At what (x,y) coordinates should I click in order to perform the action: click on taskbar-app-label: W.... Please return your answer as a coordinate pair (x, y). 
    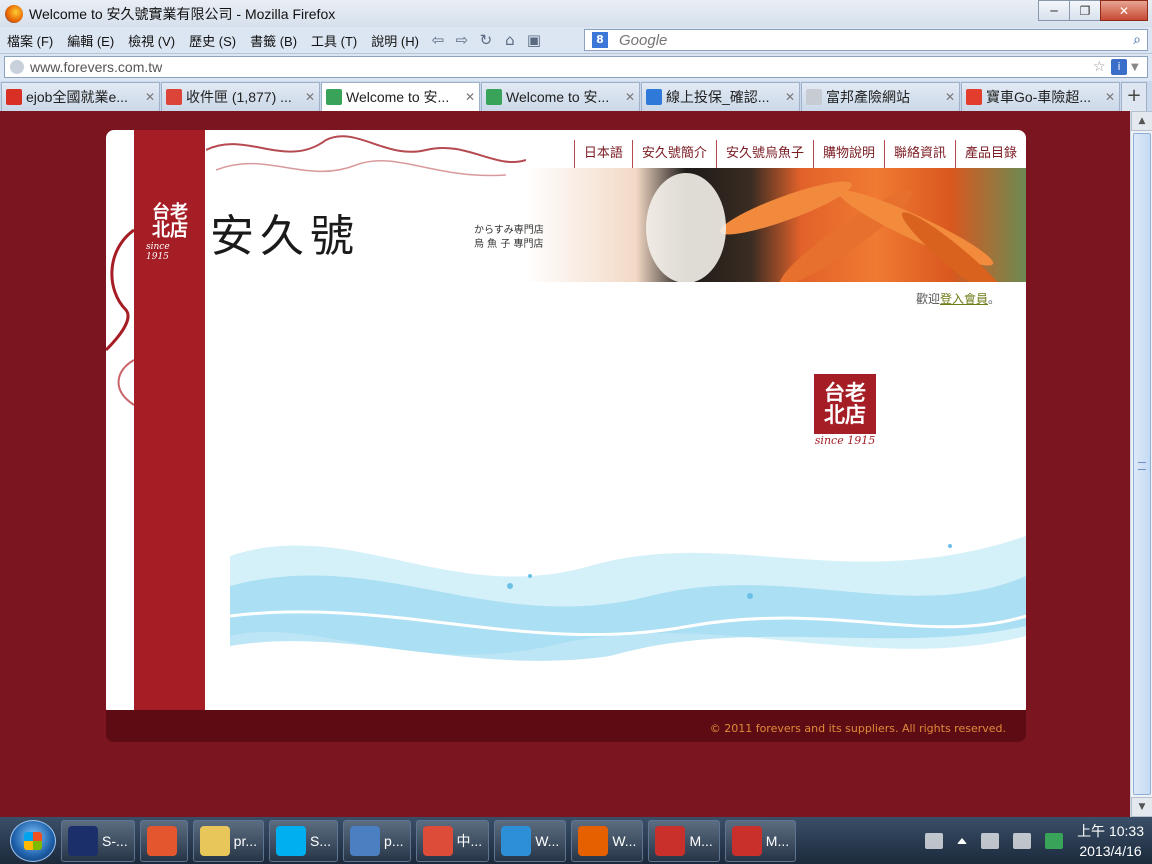
    Looking at the image, I should click on (547, 840).